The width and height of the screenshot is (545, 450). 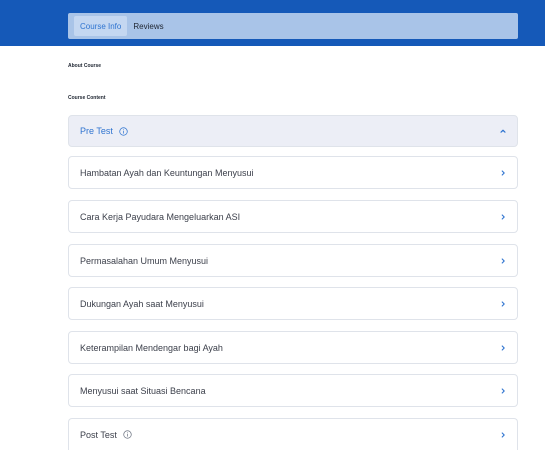 I want to click on about-course-heading: About Course, so click(x=85, y=66).